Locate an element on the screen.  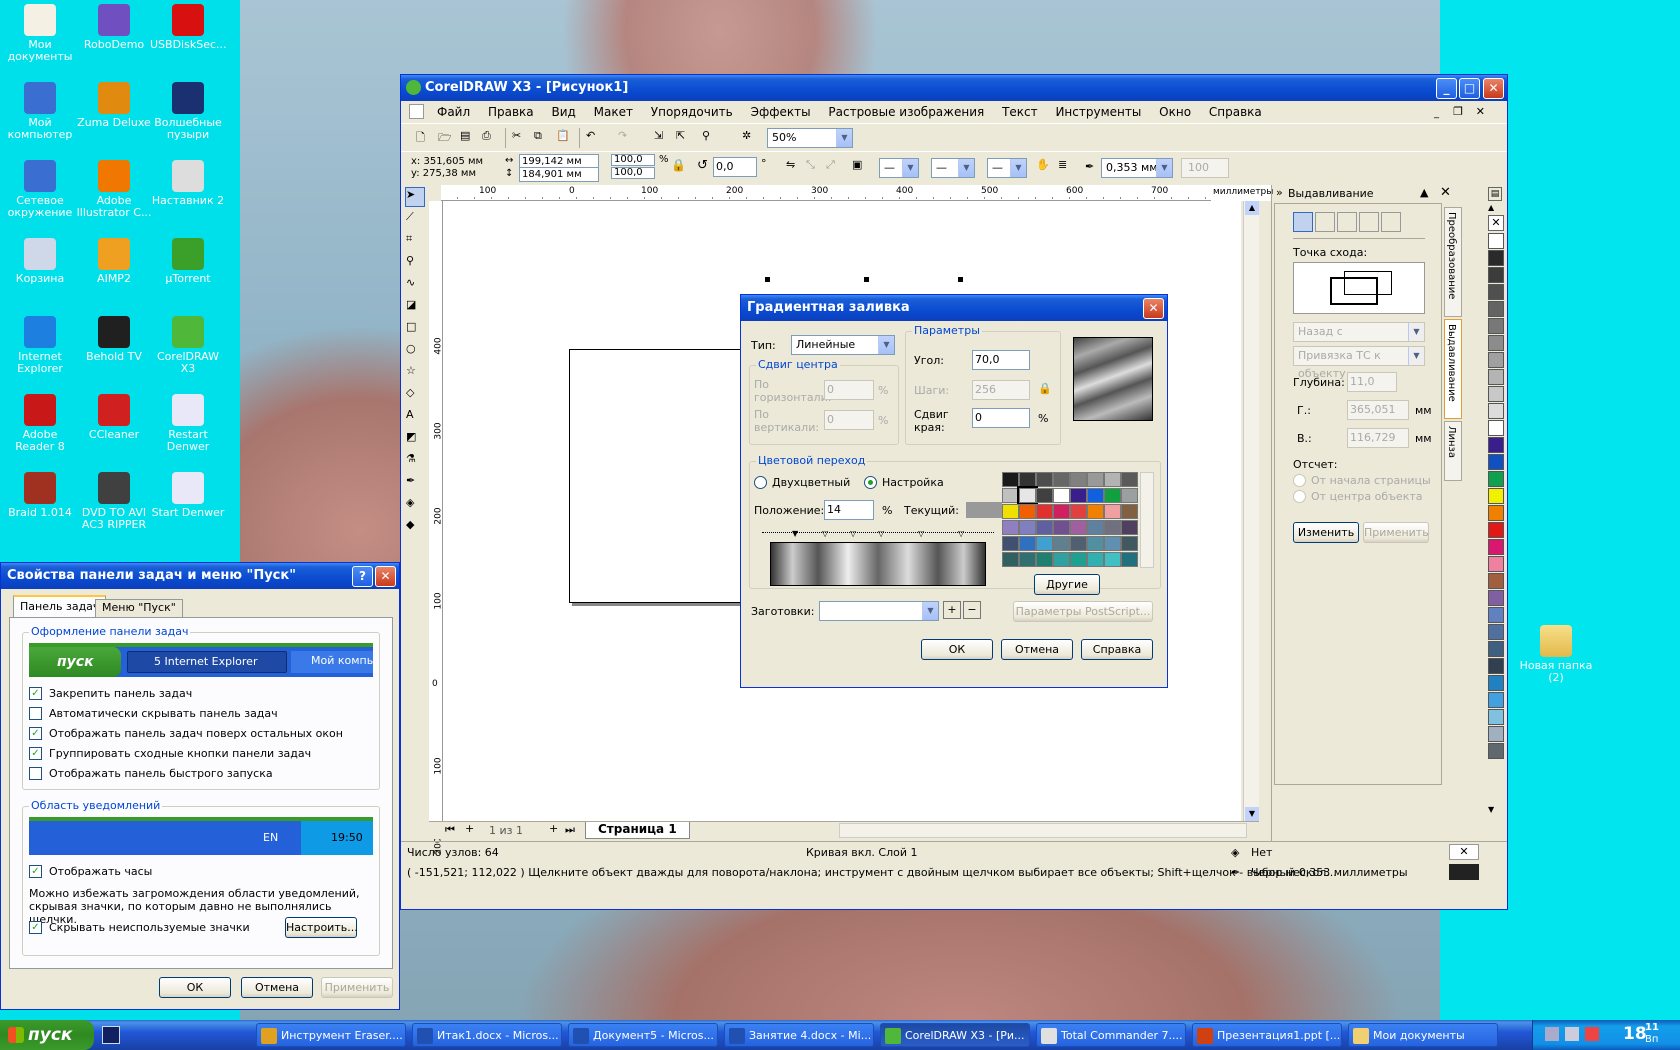
doc-restore-button: ❐ is located at coordinates (1458, 112).